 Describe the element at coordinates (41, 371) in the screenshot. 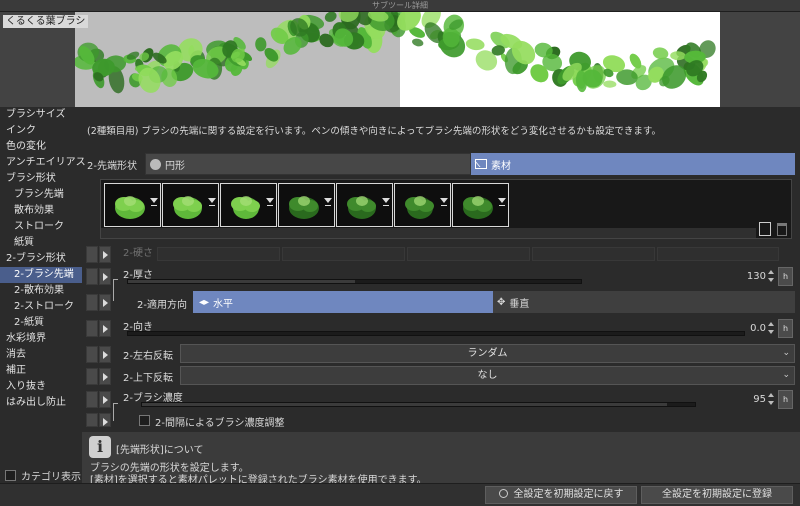

I see `category-item: 補正` at that location.